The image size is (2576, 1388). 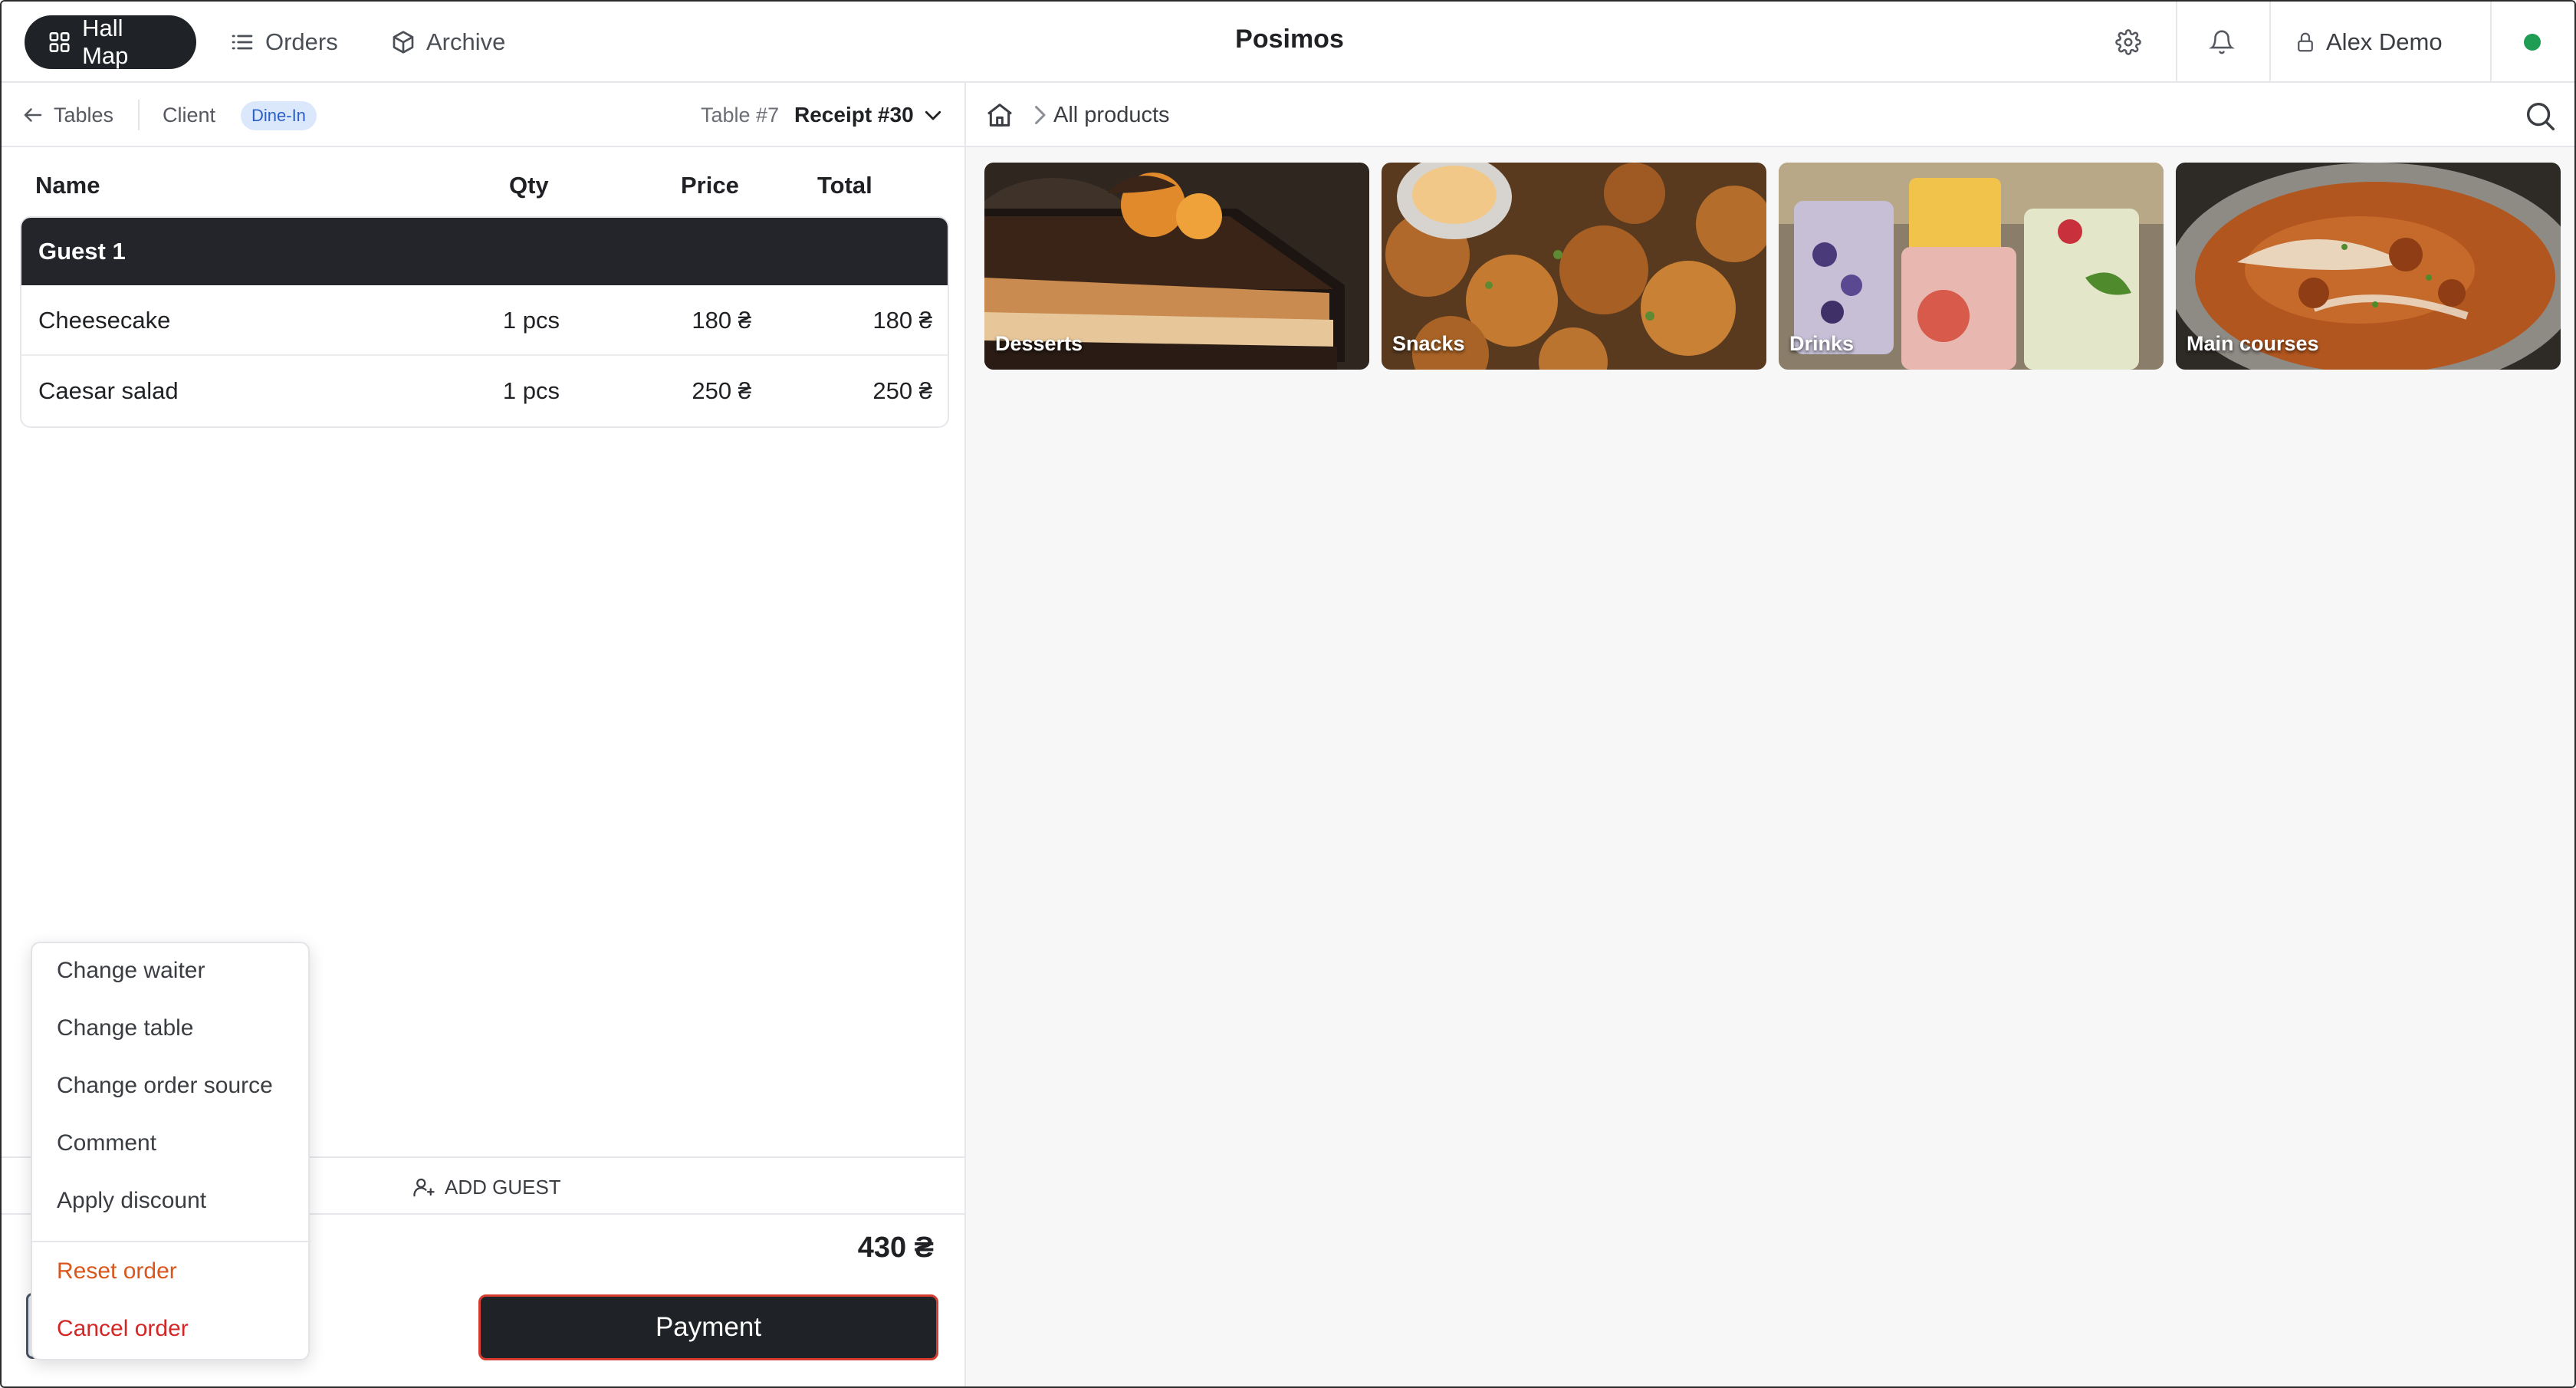 What do you see at coordinates (741, 115) in the screenshot?
I see `table-number: Table #7` at bounding box center [741, 115].